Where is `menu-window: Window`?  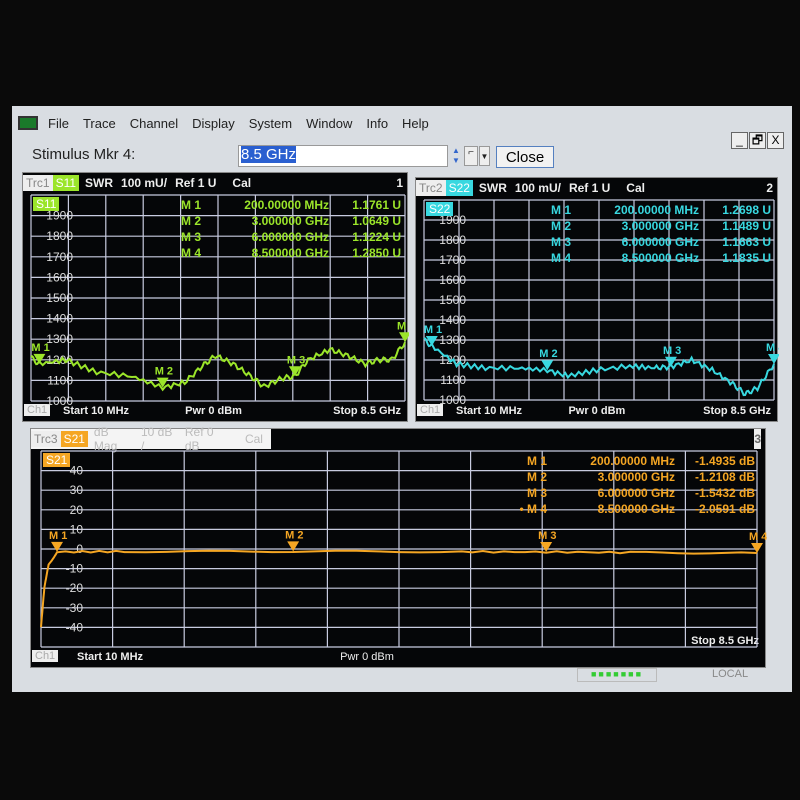 menu-window: Window is located at coordinates (329, 123).